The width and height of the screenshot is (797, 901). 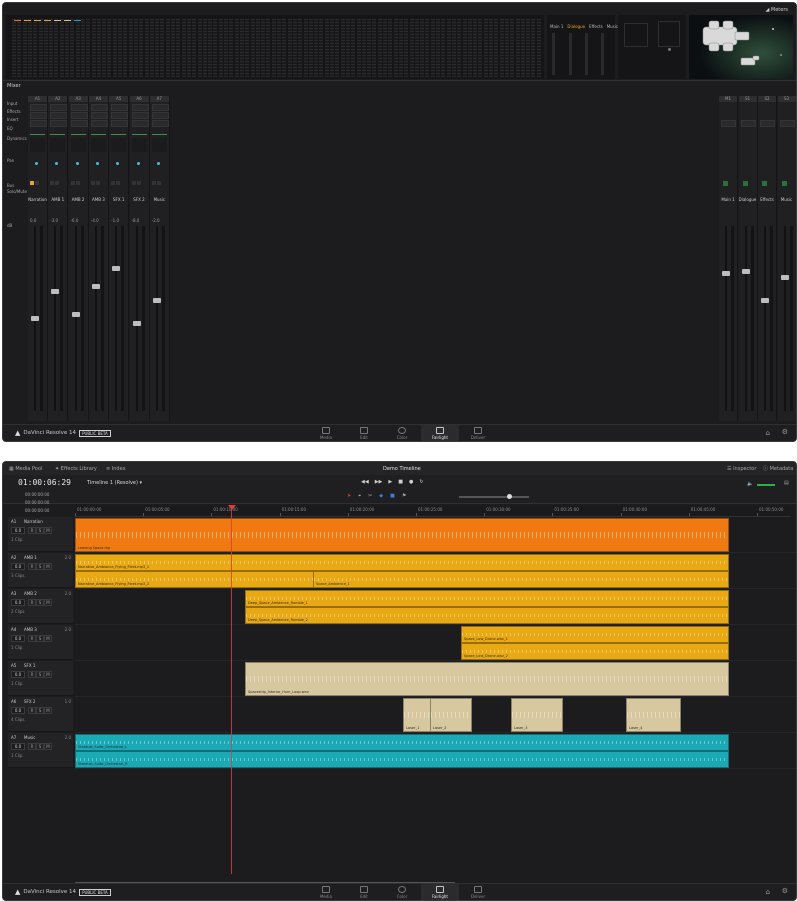 What do you see at coordinates (521, 579) in the screenshot?
I see `clip-amb1-c: Space_Ambience_1` at bounding box center [521, 579].